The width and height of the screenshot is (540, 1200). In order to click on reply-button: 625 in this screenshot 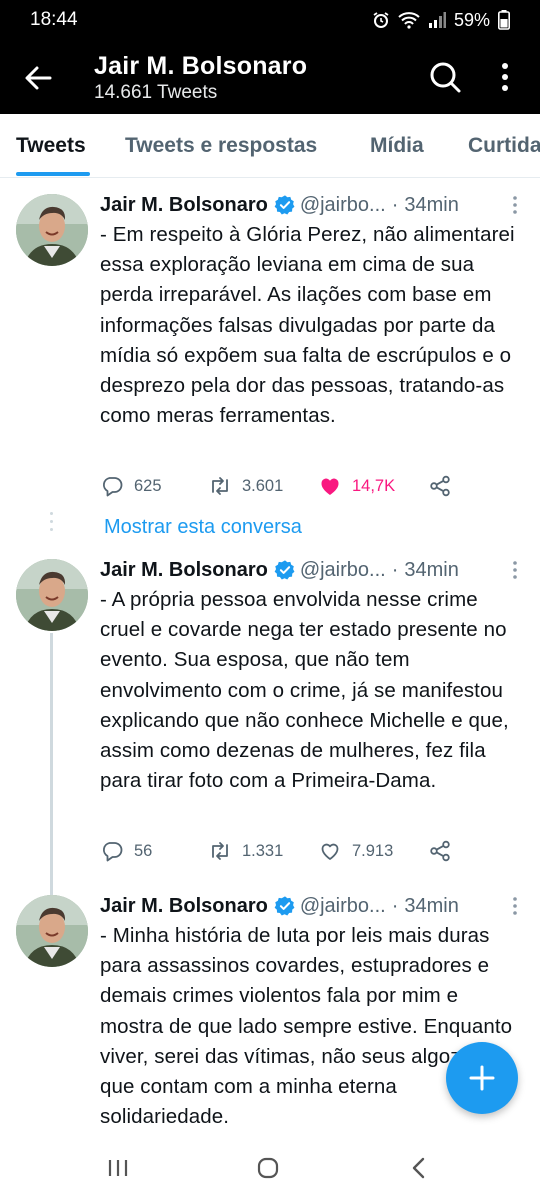, I will do `click(131, 486)`.